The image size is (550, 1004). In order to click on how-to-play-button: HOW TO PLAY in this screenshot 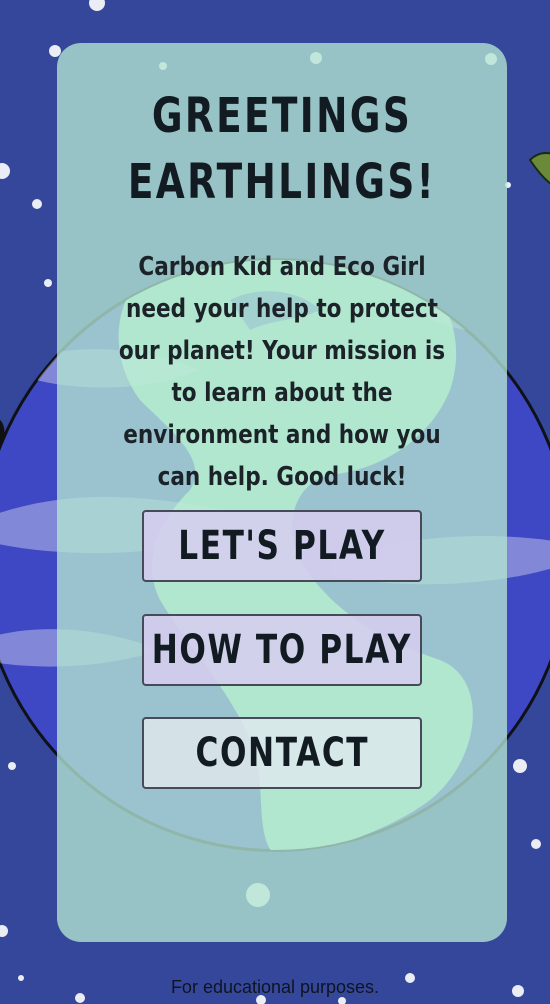, I will do `click(282, 650)`.